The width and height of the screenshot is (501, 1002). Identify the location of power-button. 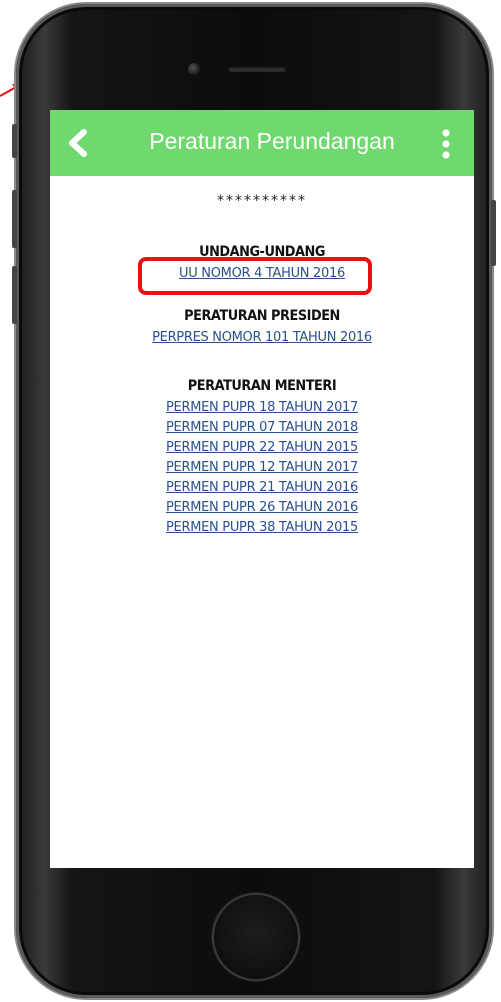
(493, 233).